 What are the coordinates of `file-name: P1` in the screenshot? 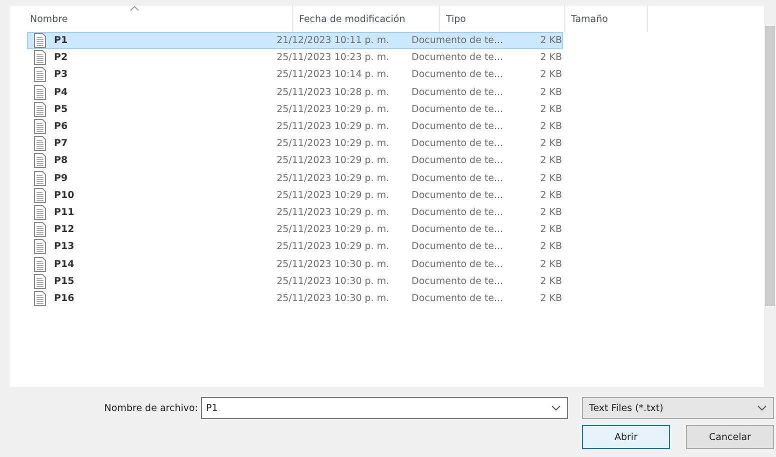 It's located at (61, 40).